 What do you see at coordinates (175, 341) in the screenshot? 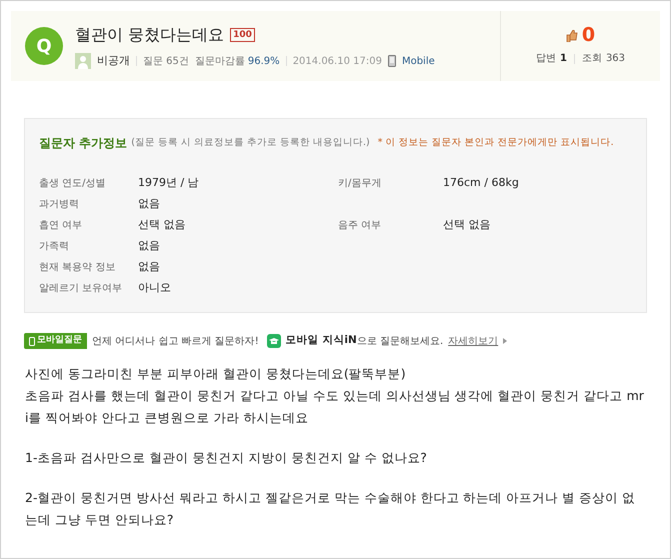
I see `promo-text: 언제 어디서나 쉽고 빠르게 질문하자!` at bounding box center [175, 341].